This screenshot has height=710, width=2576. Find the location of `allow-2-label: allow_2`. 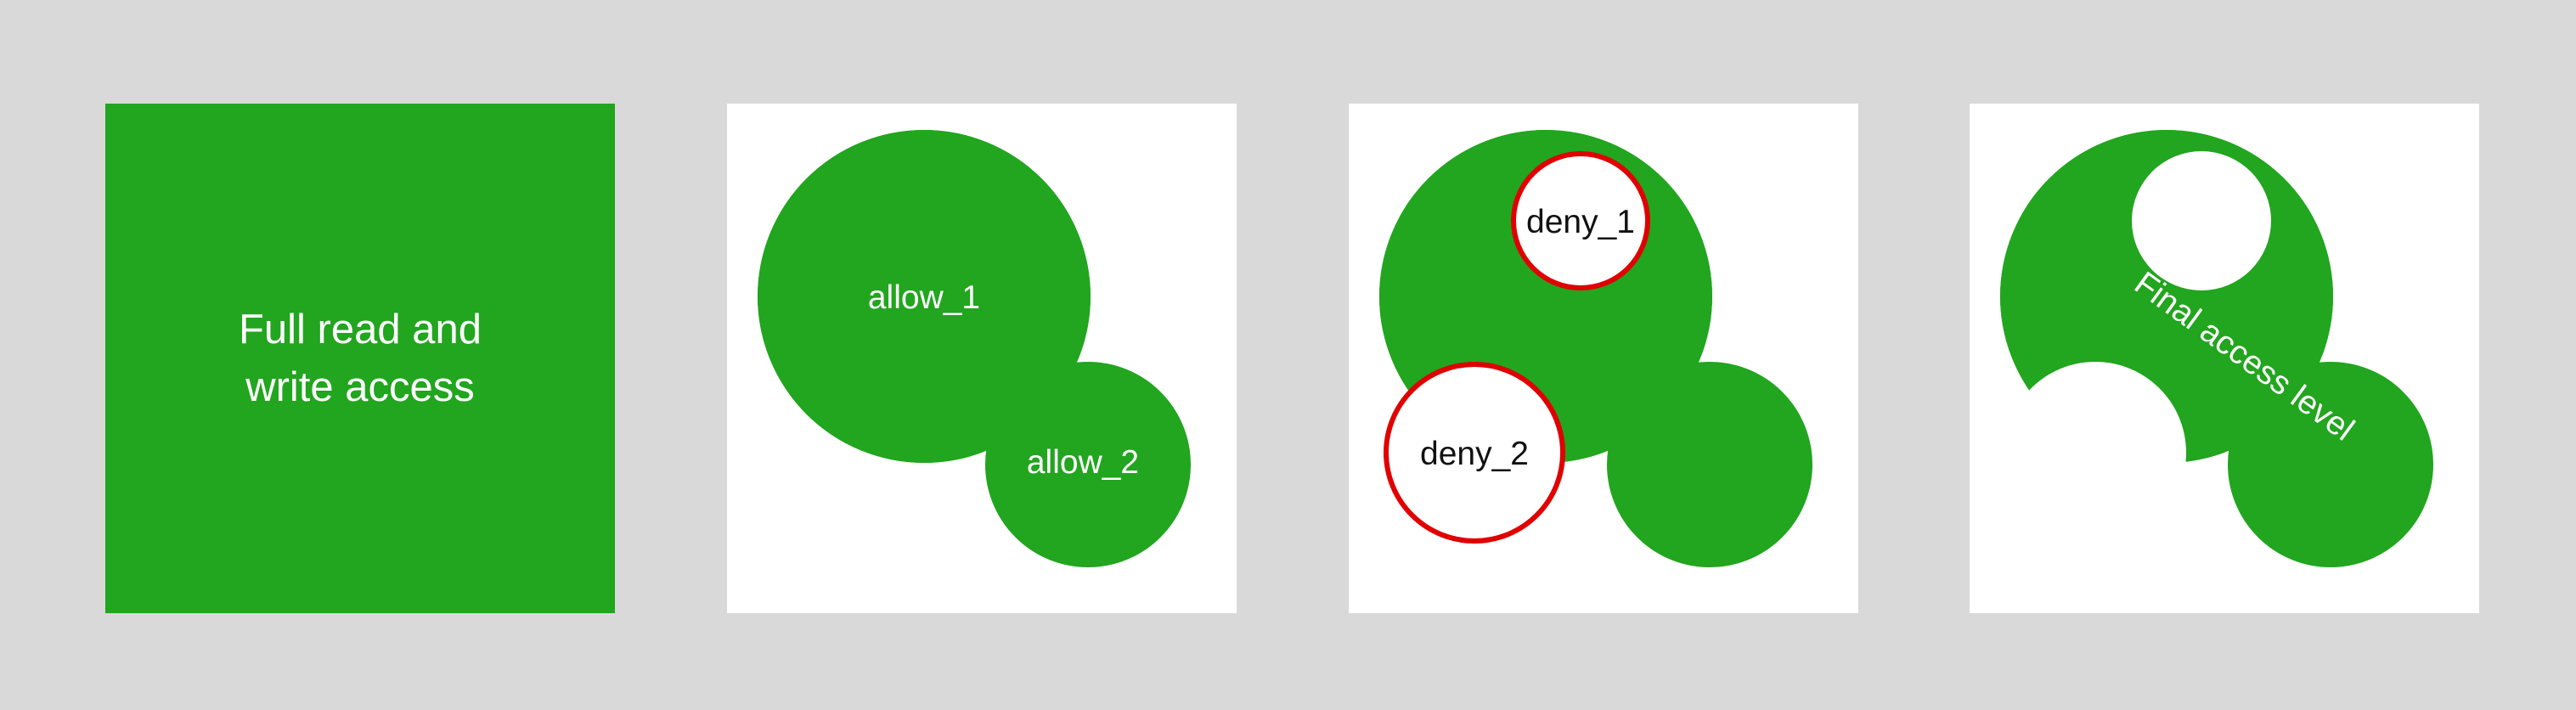

allow-2-label: allow_2 is located at coordinates (1083, 463).